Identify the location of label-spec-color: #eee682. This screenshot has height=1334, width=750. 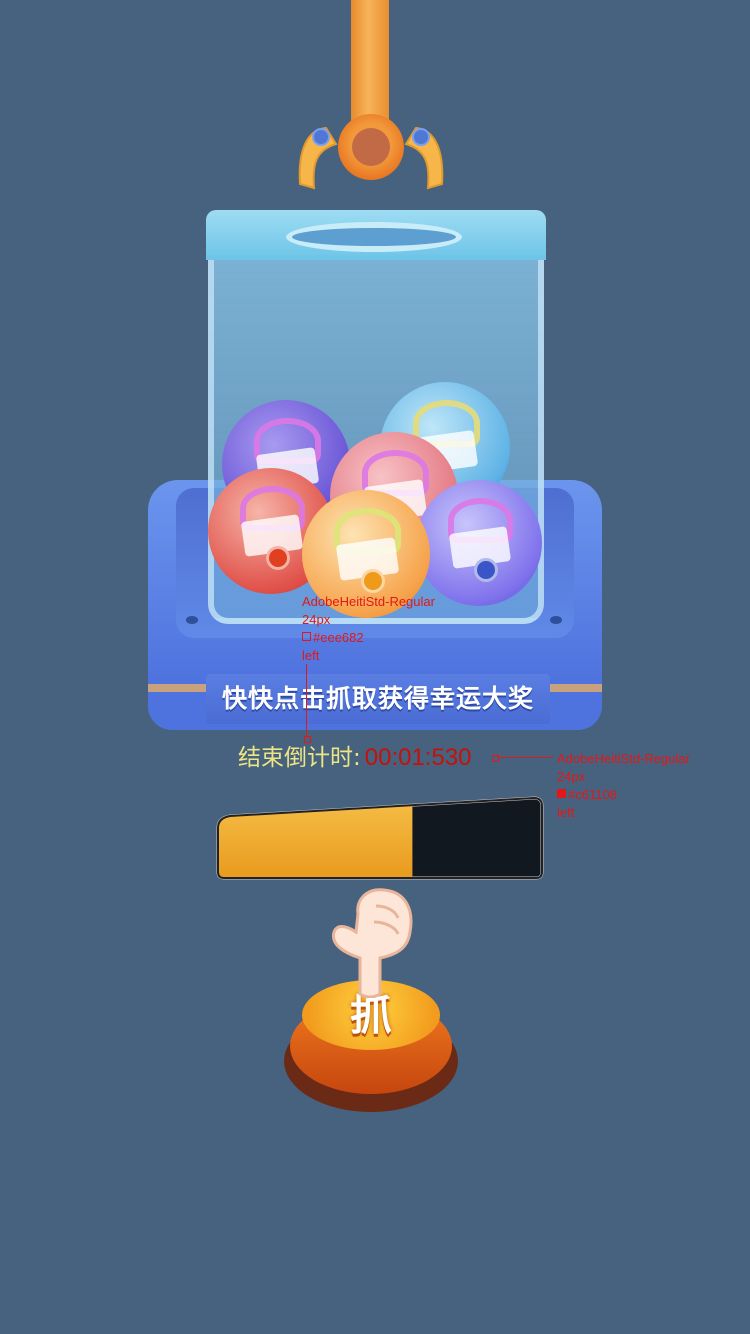
(338, 637).